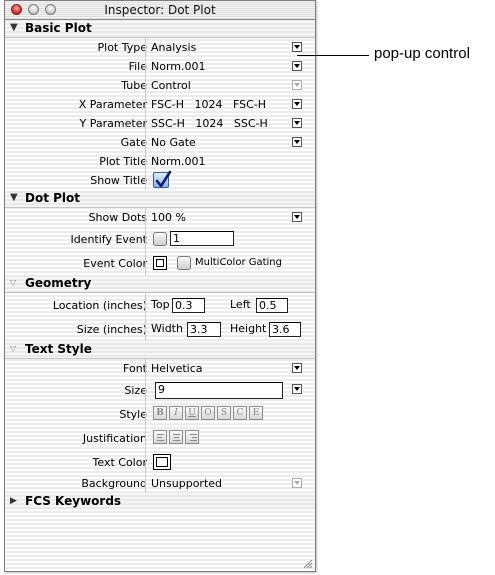 The width and height of the screenshot is (495, 575). What do you see at coordinates (297, 47) in the screenshot?
I see `plot-type-popup-arrow-icon` at bounding box center [297, 47].